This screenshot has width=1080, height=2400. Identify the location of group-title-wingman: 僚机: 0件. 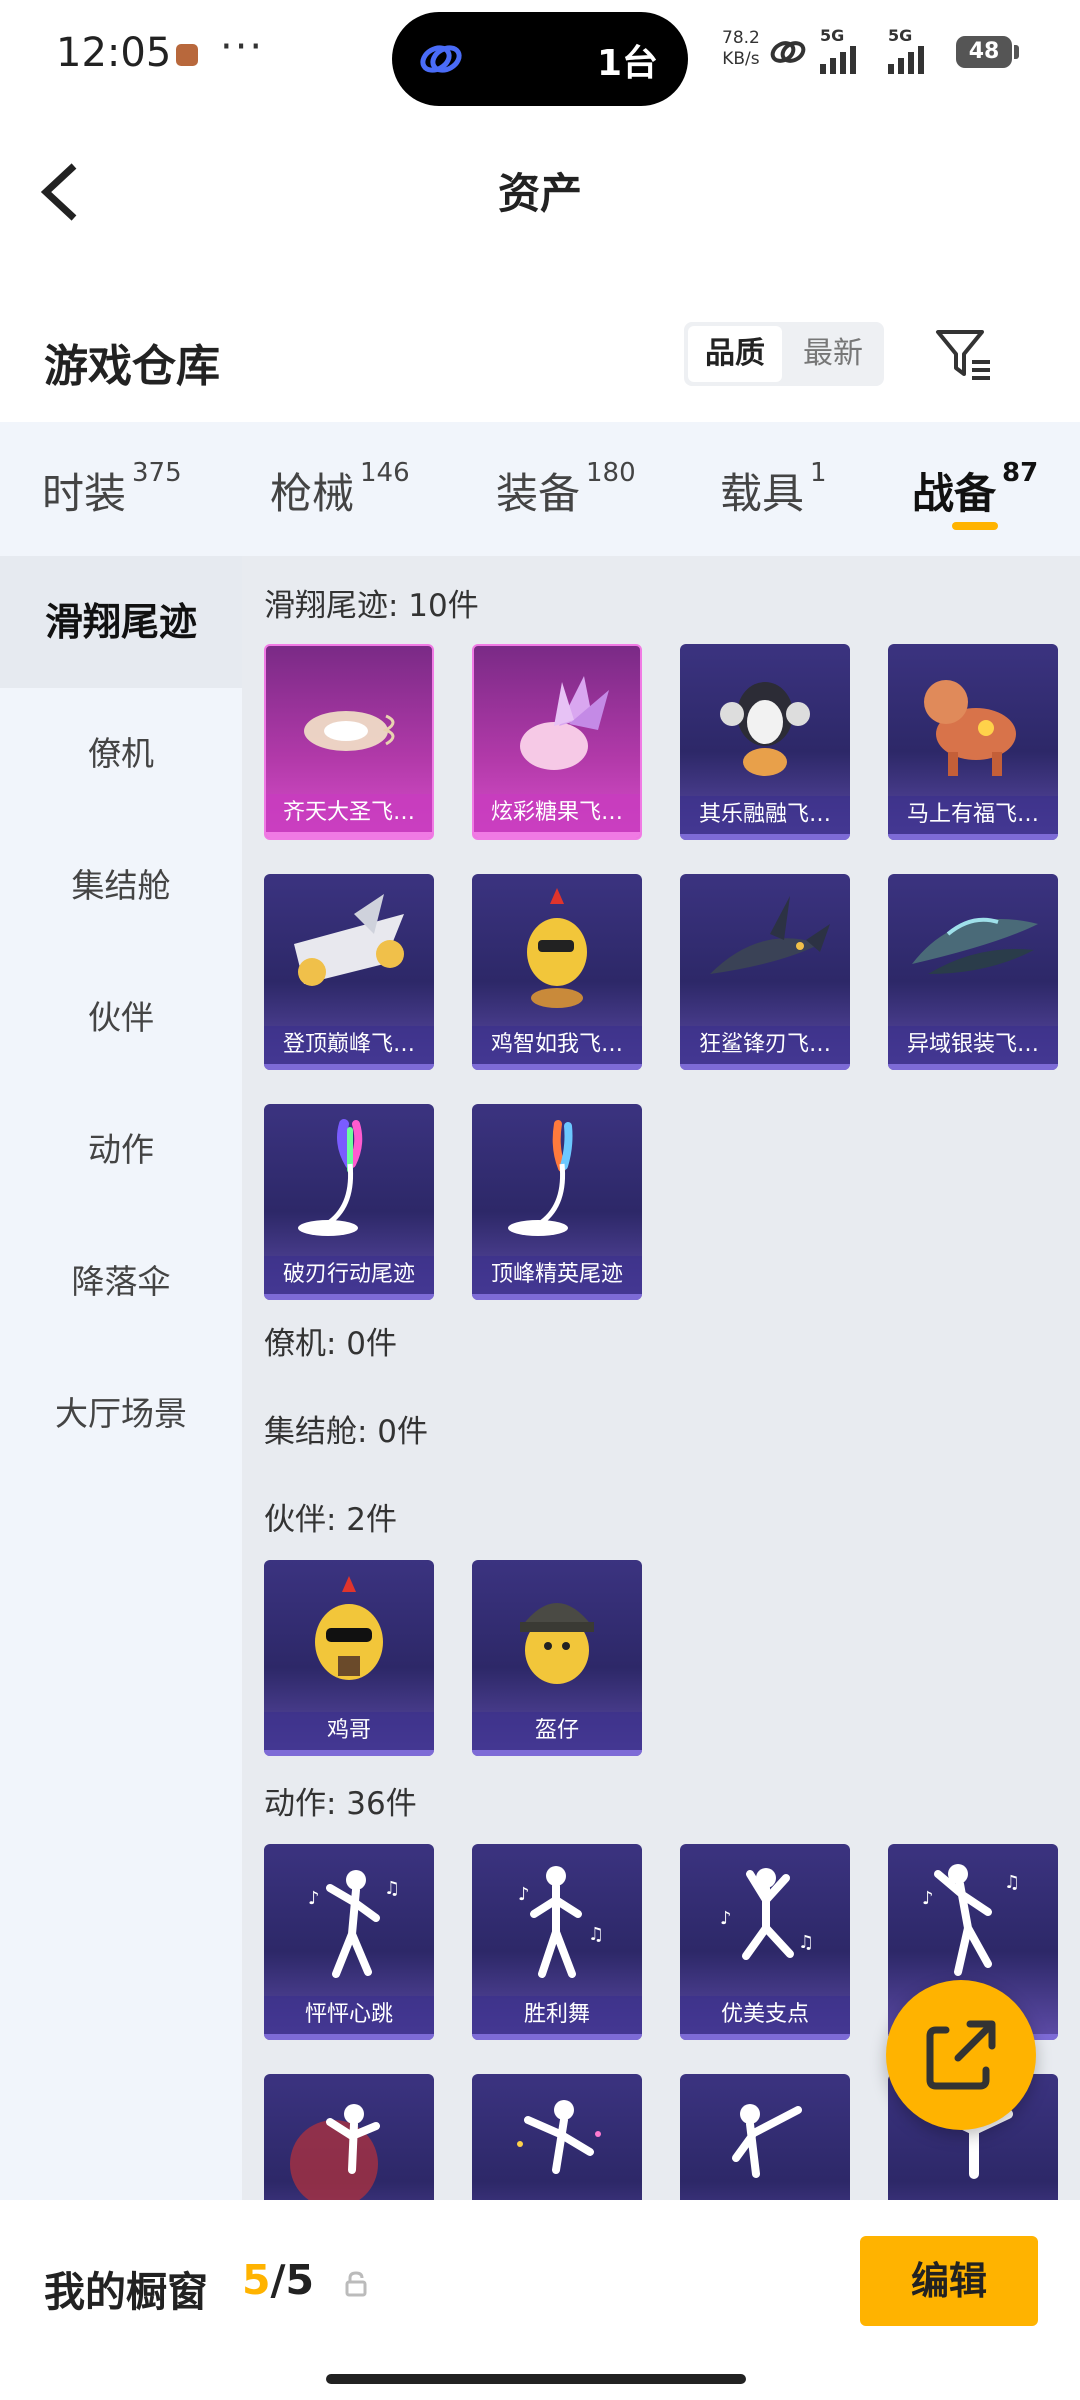
(331, 1344).